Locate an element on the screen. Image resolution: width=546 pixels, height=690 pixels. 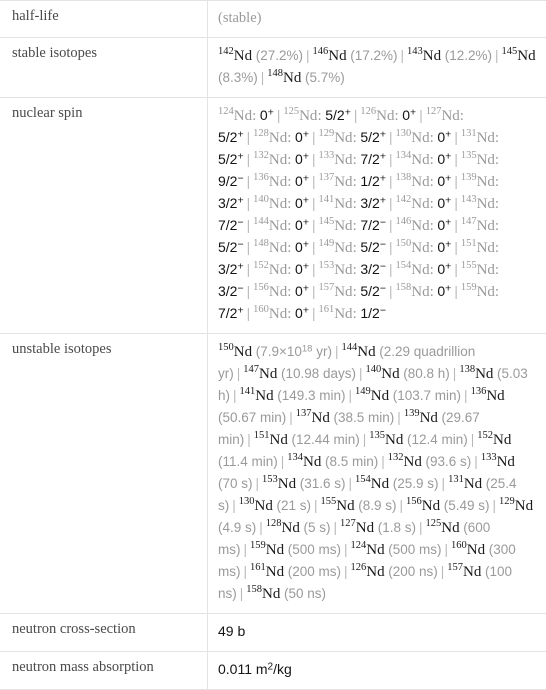
spin-parity: + is located at coordinates (240, 135).